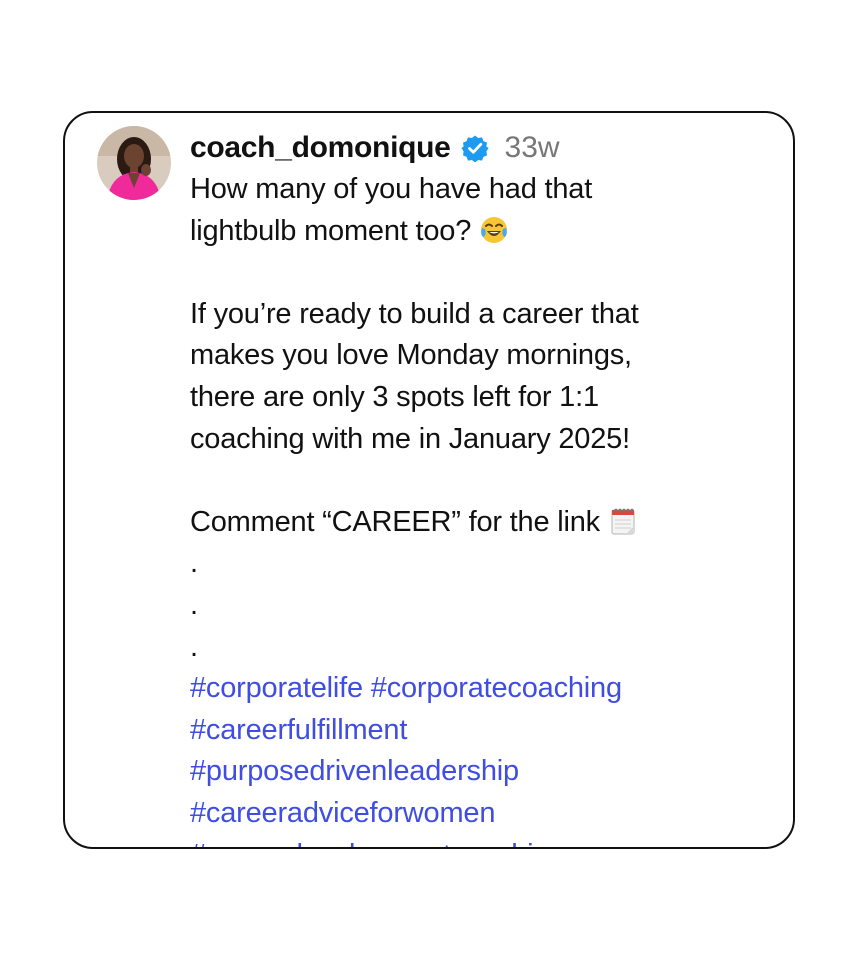  Describe the element at coordinates (410, 438) in the screenshot. I see `caption-line: coaching with me in January 2025!` at that location.